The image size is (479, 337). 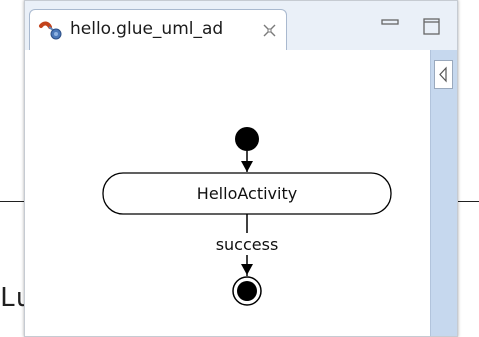 I want to click on chevron-left-icon, so click(x=443, y=74).